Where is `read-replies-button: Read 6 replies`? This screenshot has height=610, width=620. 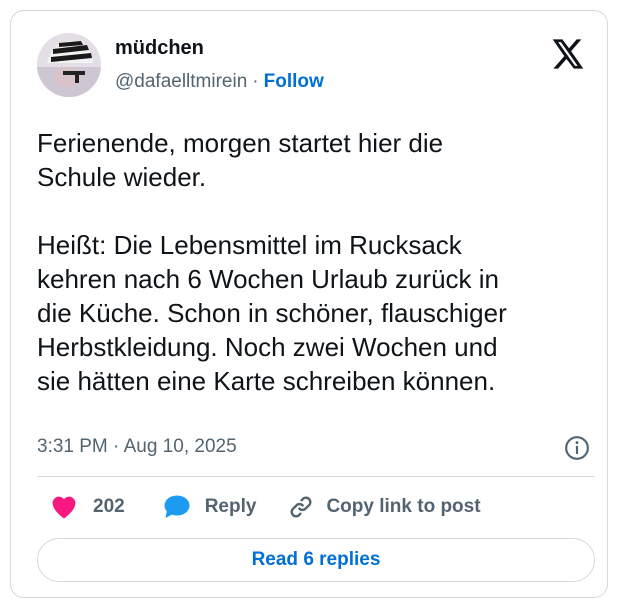
read-replies-button: Read 6 replies is located at coordinates (316, 560).